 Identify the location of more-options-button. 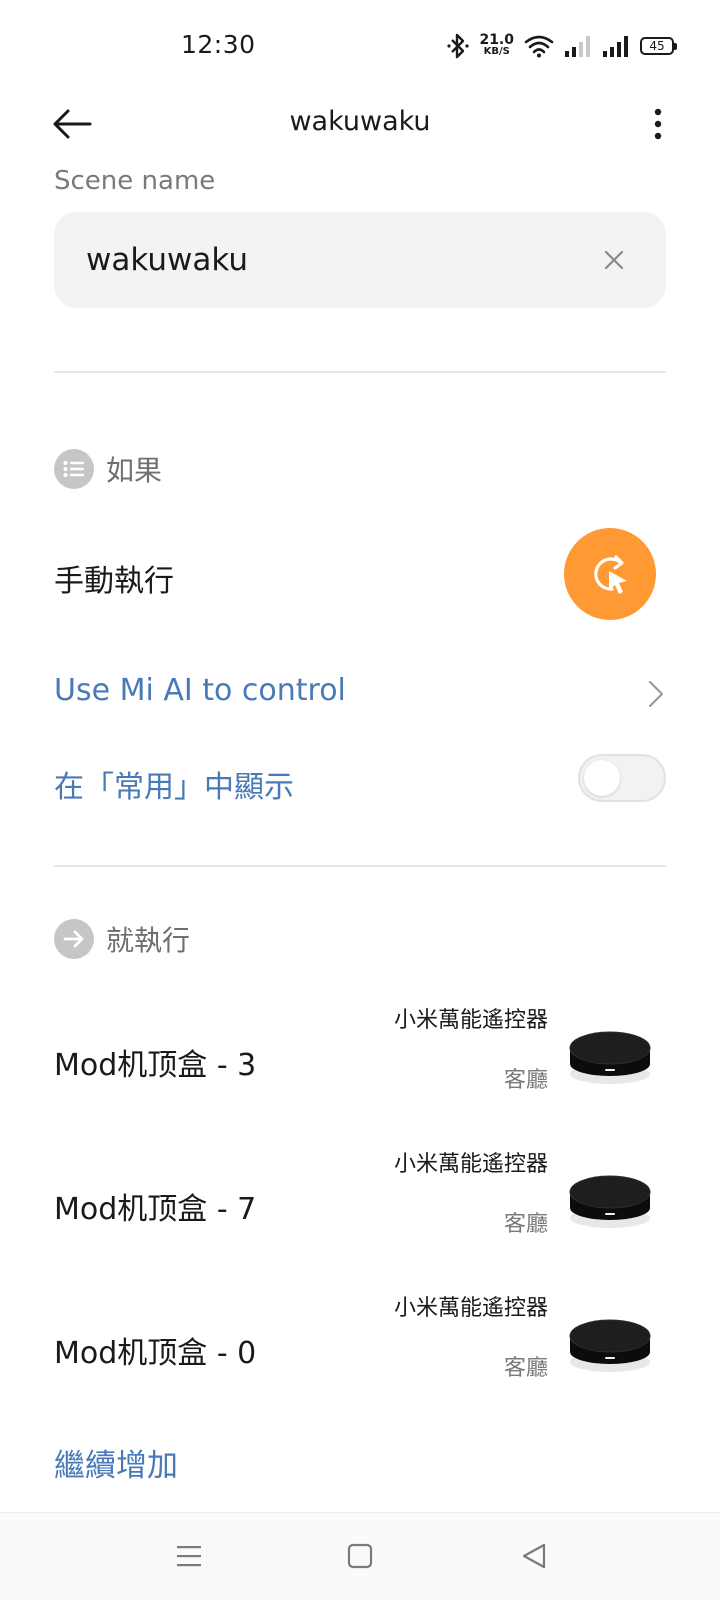
(658, 124).